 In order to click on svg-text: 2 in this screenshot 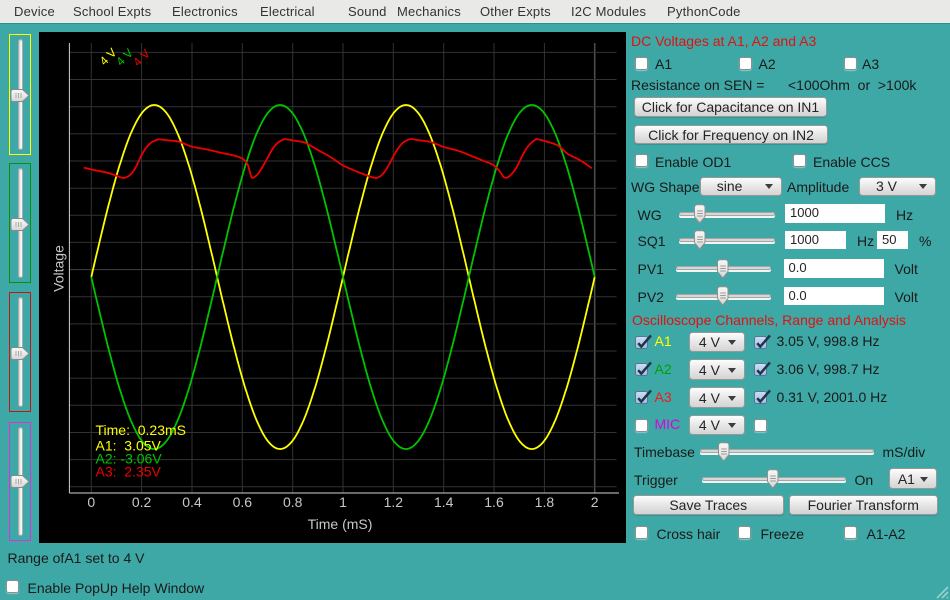, I will do `click(595, 502)`.